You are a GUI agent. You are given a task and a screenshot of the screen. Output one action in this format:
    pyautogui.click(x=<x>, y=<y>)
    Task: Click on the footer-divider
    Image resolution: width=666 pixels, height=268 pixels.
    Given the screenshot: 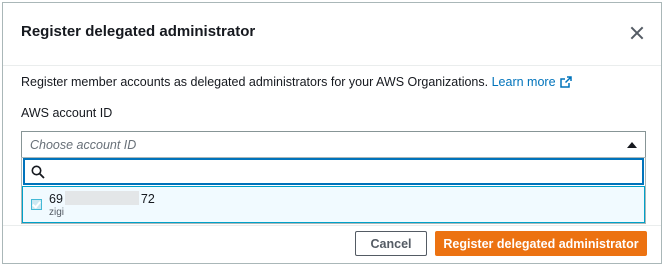 What is the action you would take?
    pyautogui.click(x=332, y=225)
    